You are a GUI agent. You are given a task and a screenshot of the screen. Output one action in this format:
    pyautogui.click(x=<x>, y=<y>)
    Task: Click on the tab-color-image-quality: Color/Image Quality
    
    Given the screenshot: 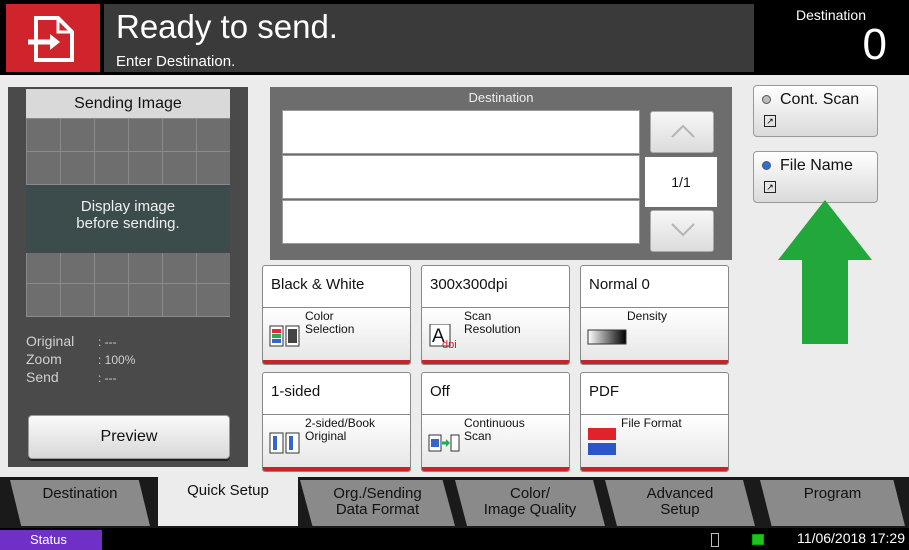 What is the action you would take?
    pyautogui.click(x=530, y=503)
    